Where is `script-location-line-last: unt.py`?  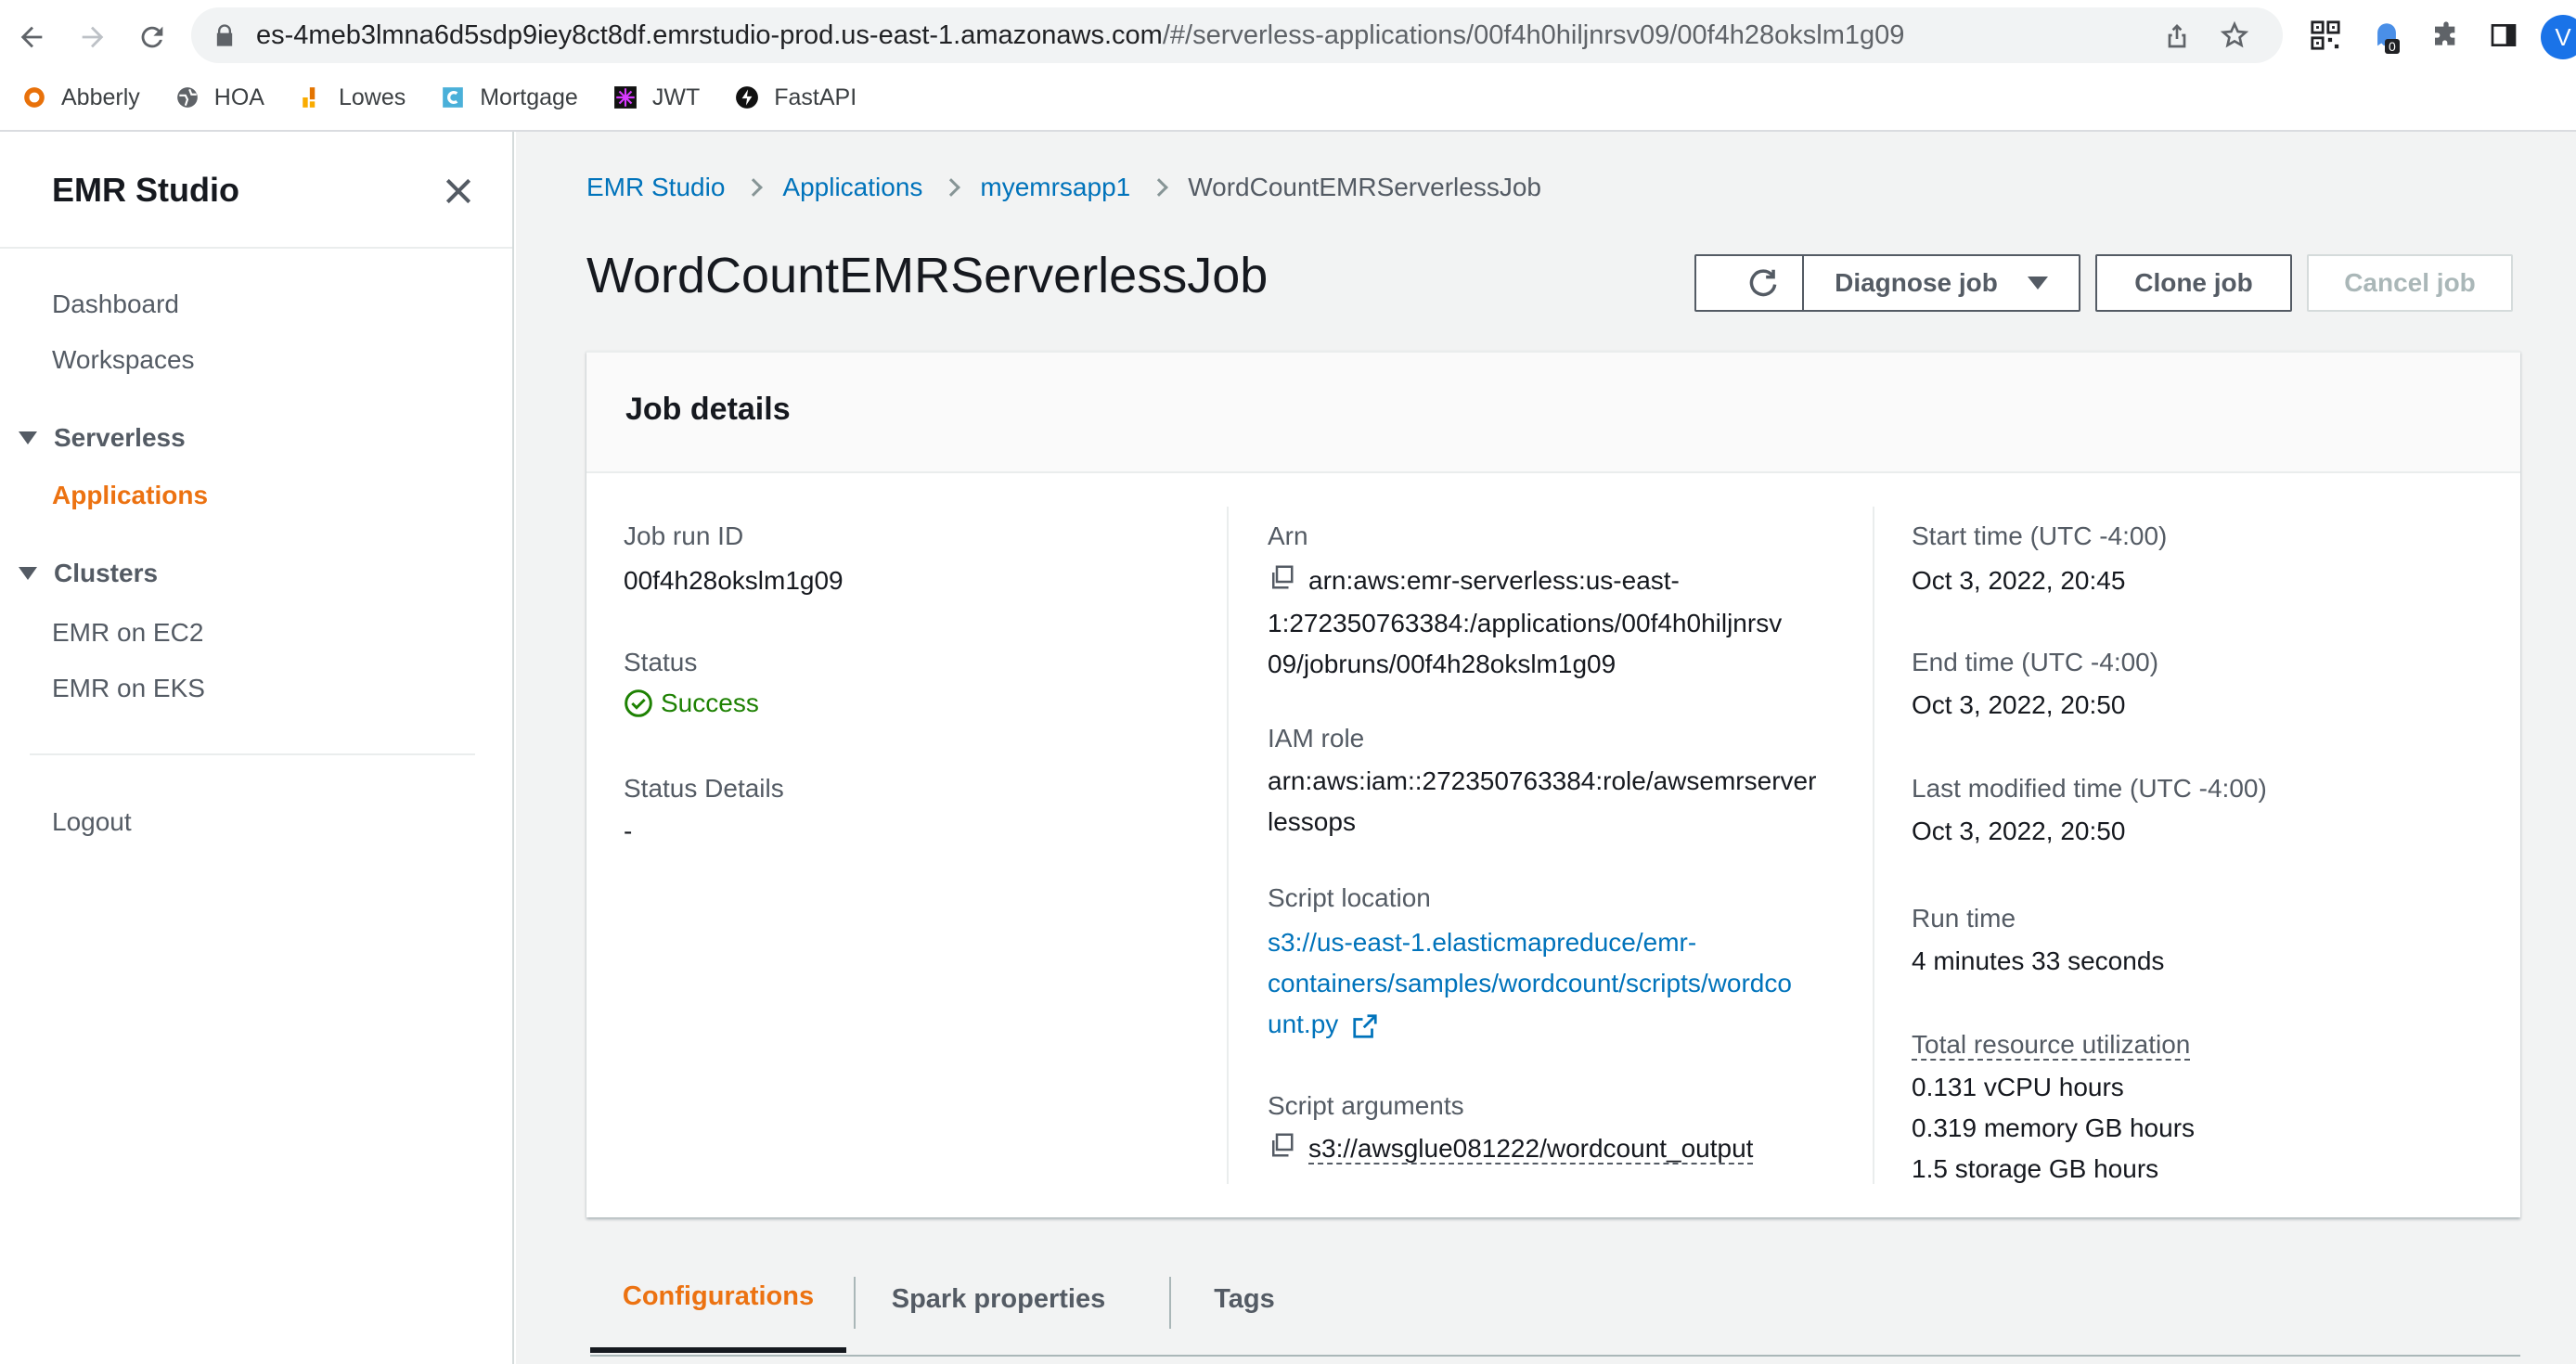 script-location-line-last: unt.py is located at coordinates (1555, 1024).